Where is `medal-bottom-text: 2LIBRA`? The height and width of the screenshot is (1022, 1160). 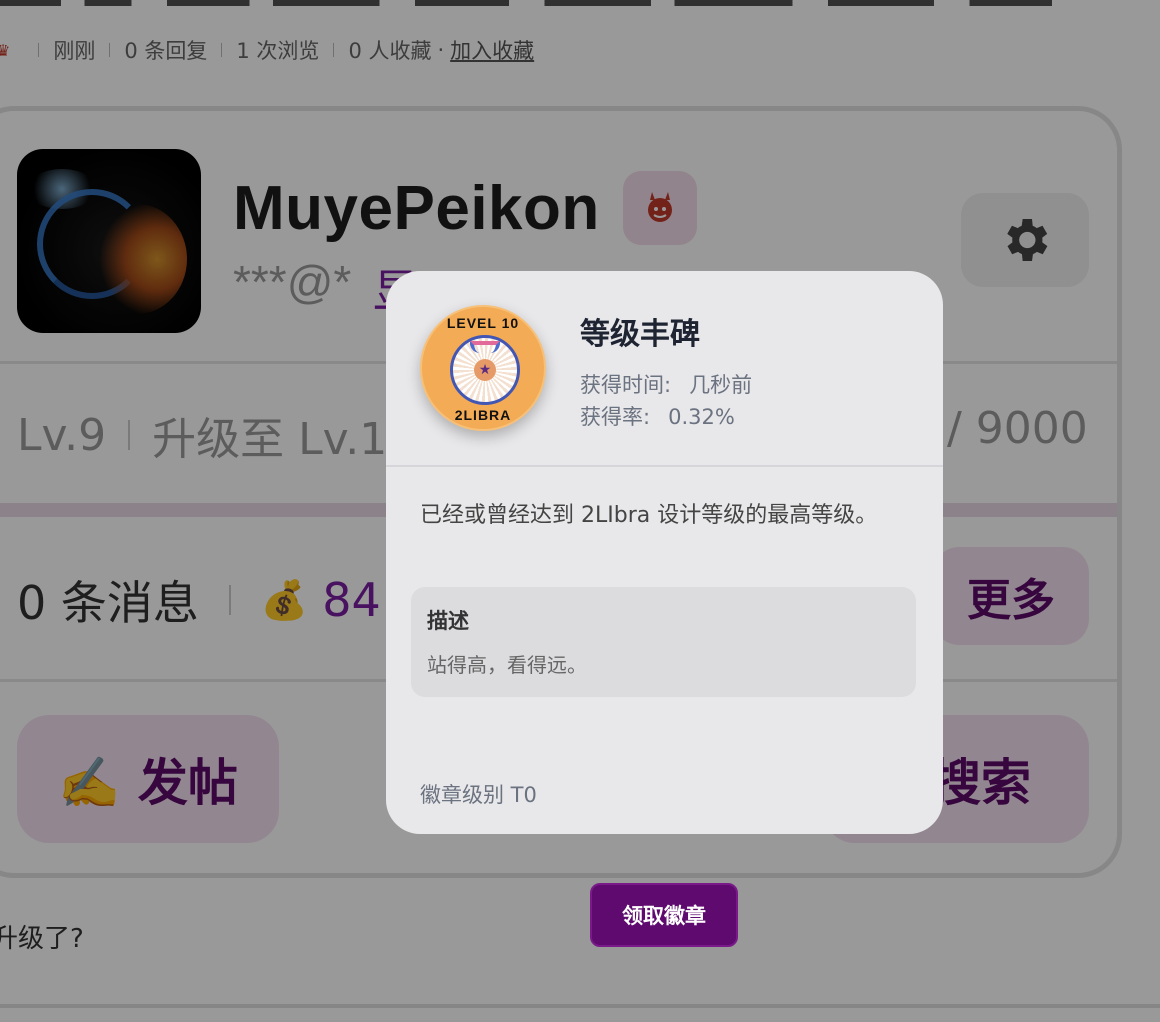 medal-bottom-text: 2LIBRA is located at coordinates (483, 415).